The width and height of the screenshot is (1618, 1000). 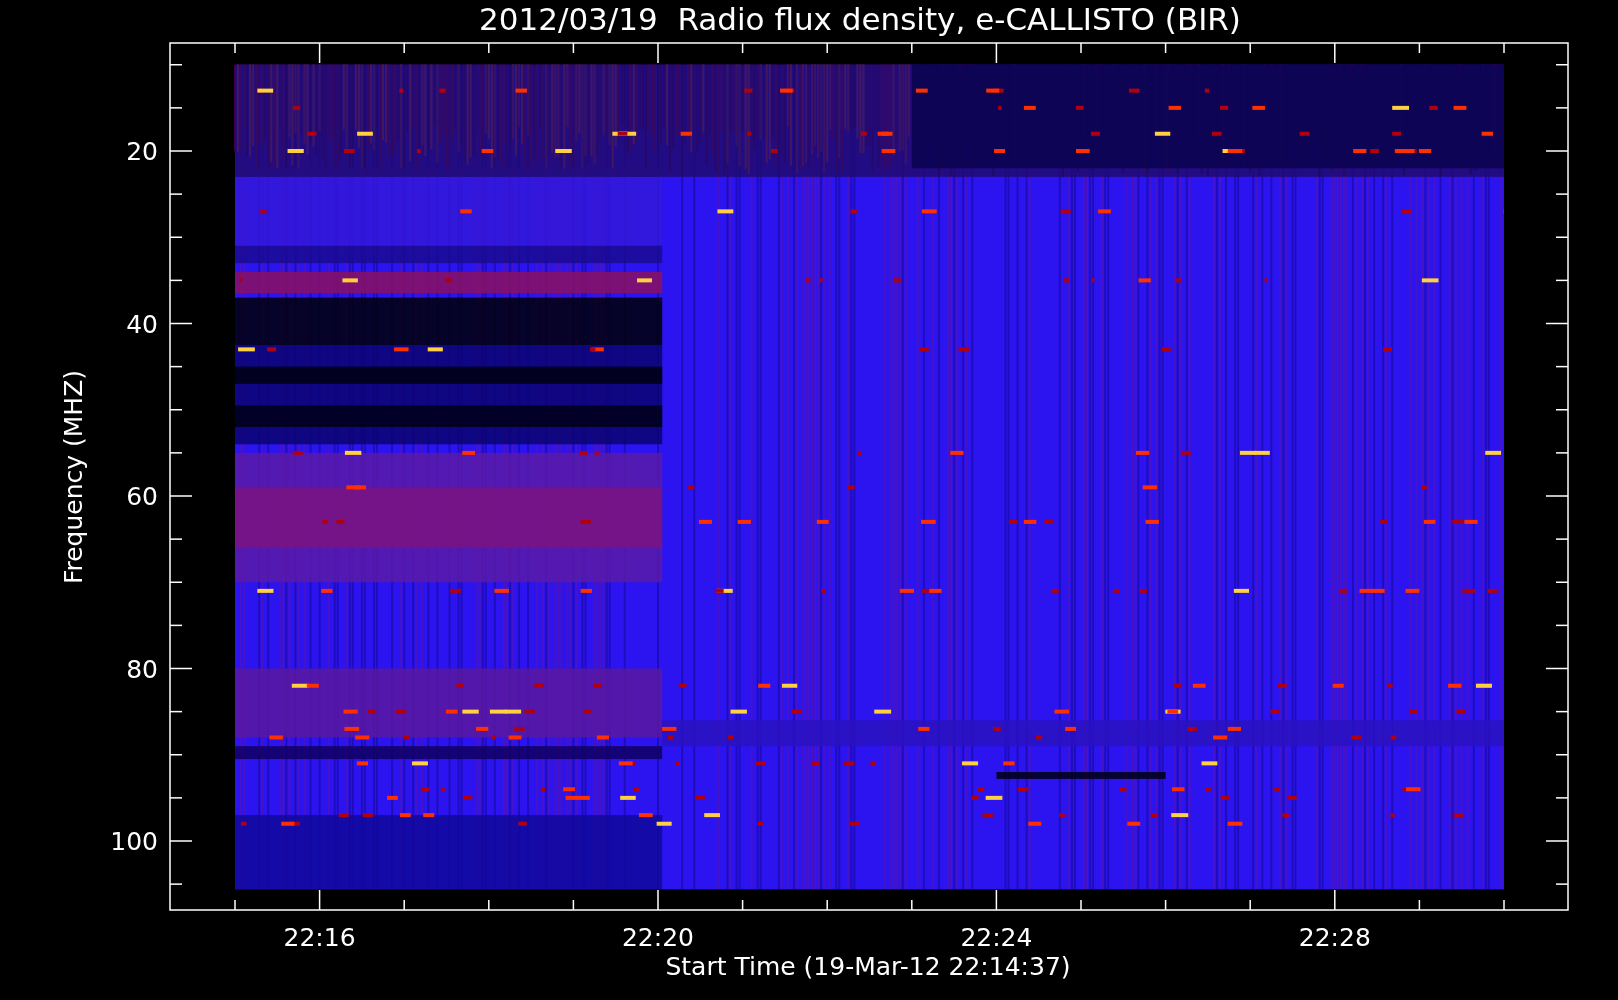 I want to click on y-tick-label: 80, so click(x=142, y=669).